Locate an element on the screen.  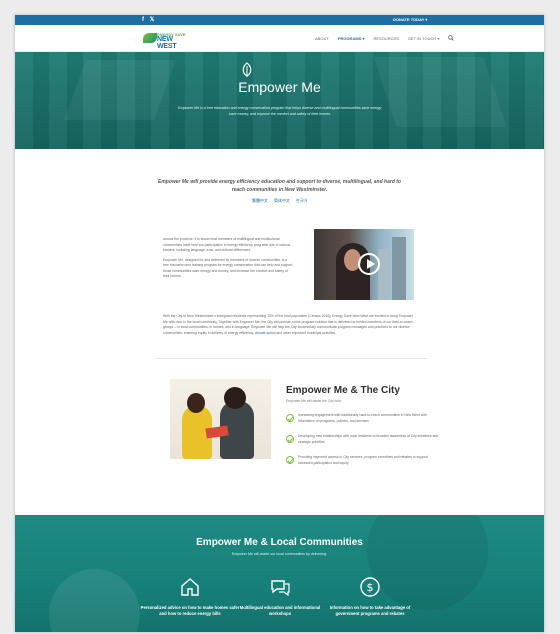
play-icon is located at coordinates (369, 264).